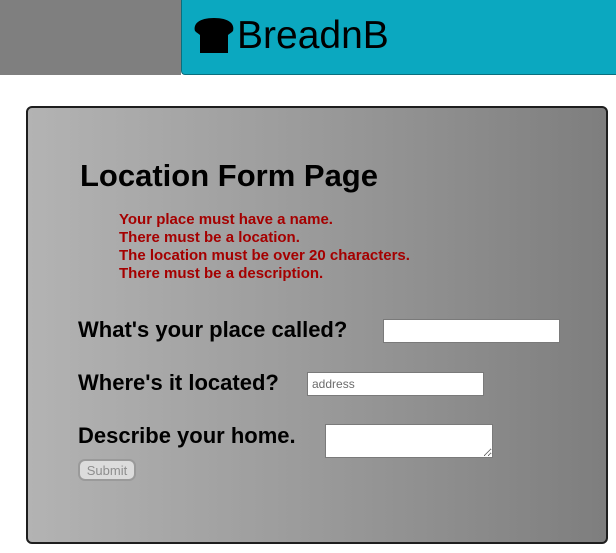  What do you see at coordinates (409, 441) in the screenshot?
I see `description-textarea` at bounding box center [409, 441].